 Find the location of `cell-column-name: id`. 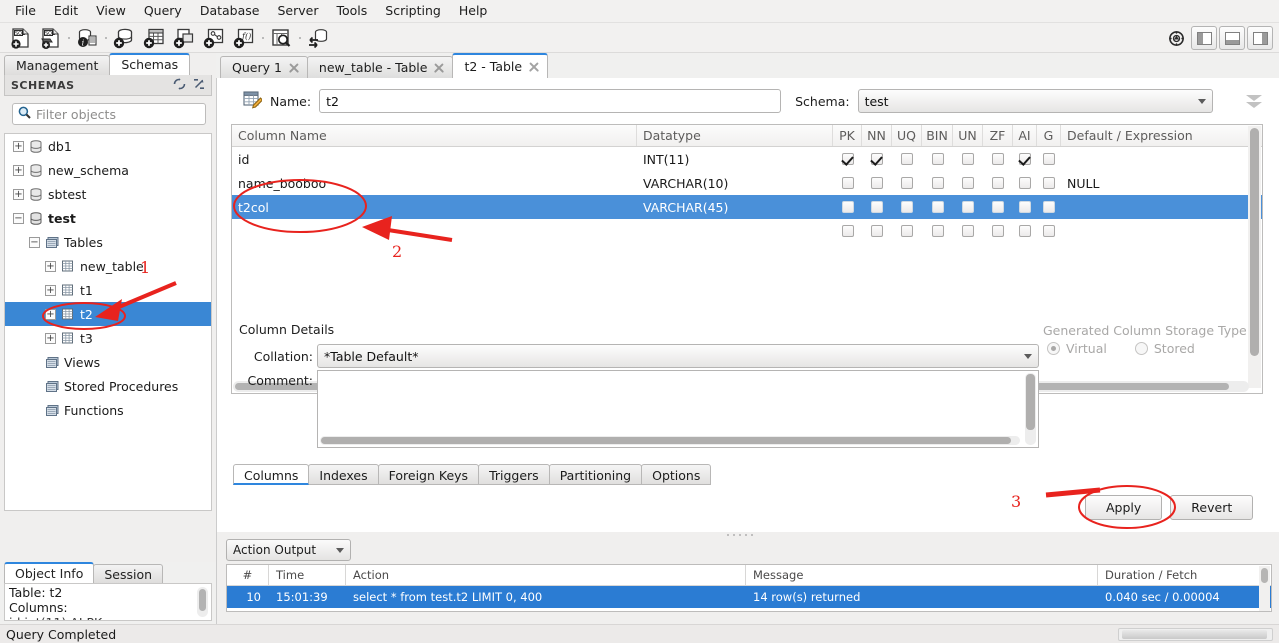

cell-column-name: id is located at coordinates (434, 159).